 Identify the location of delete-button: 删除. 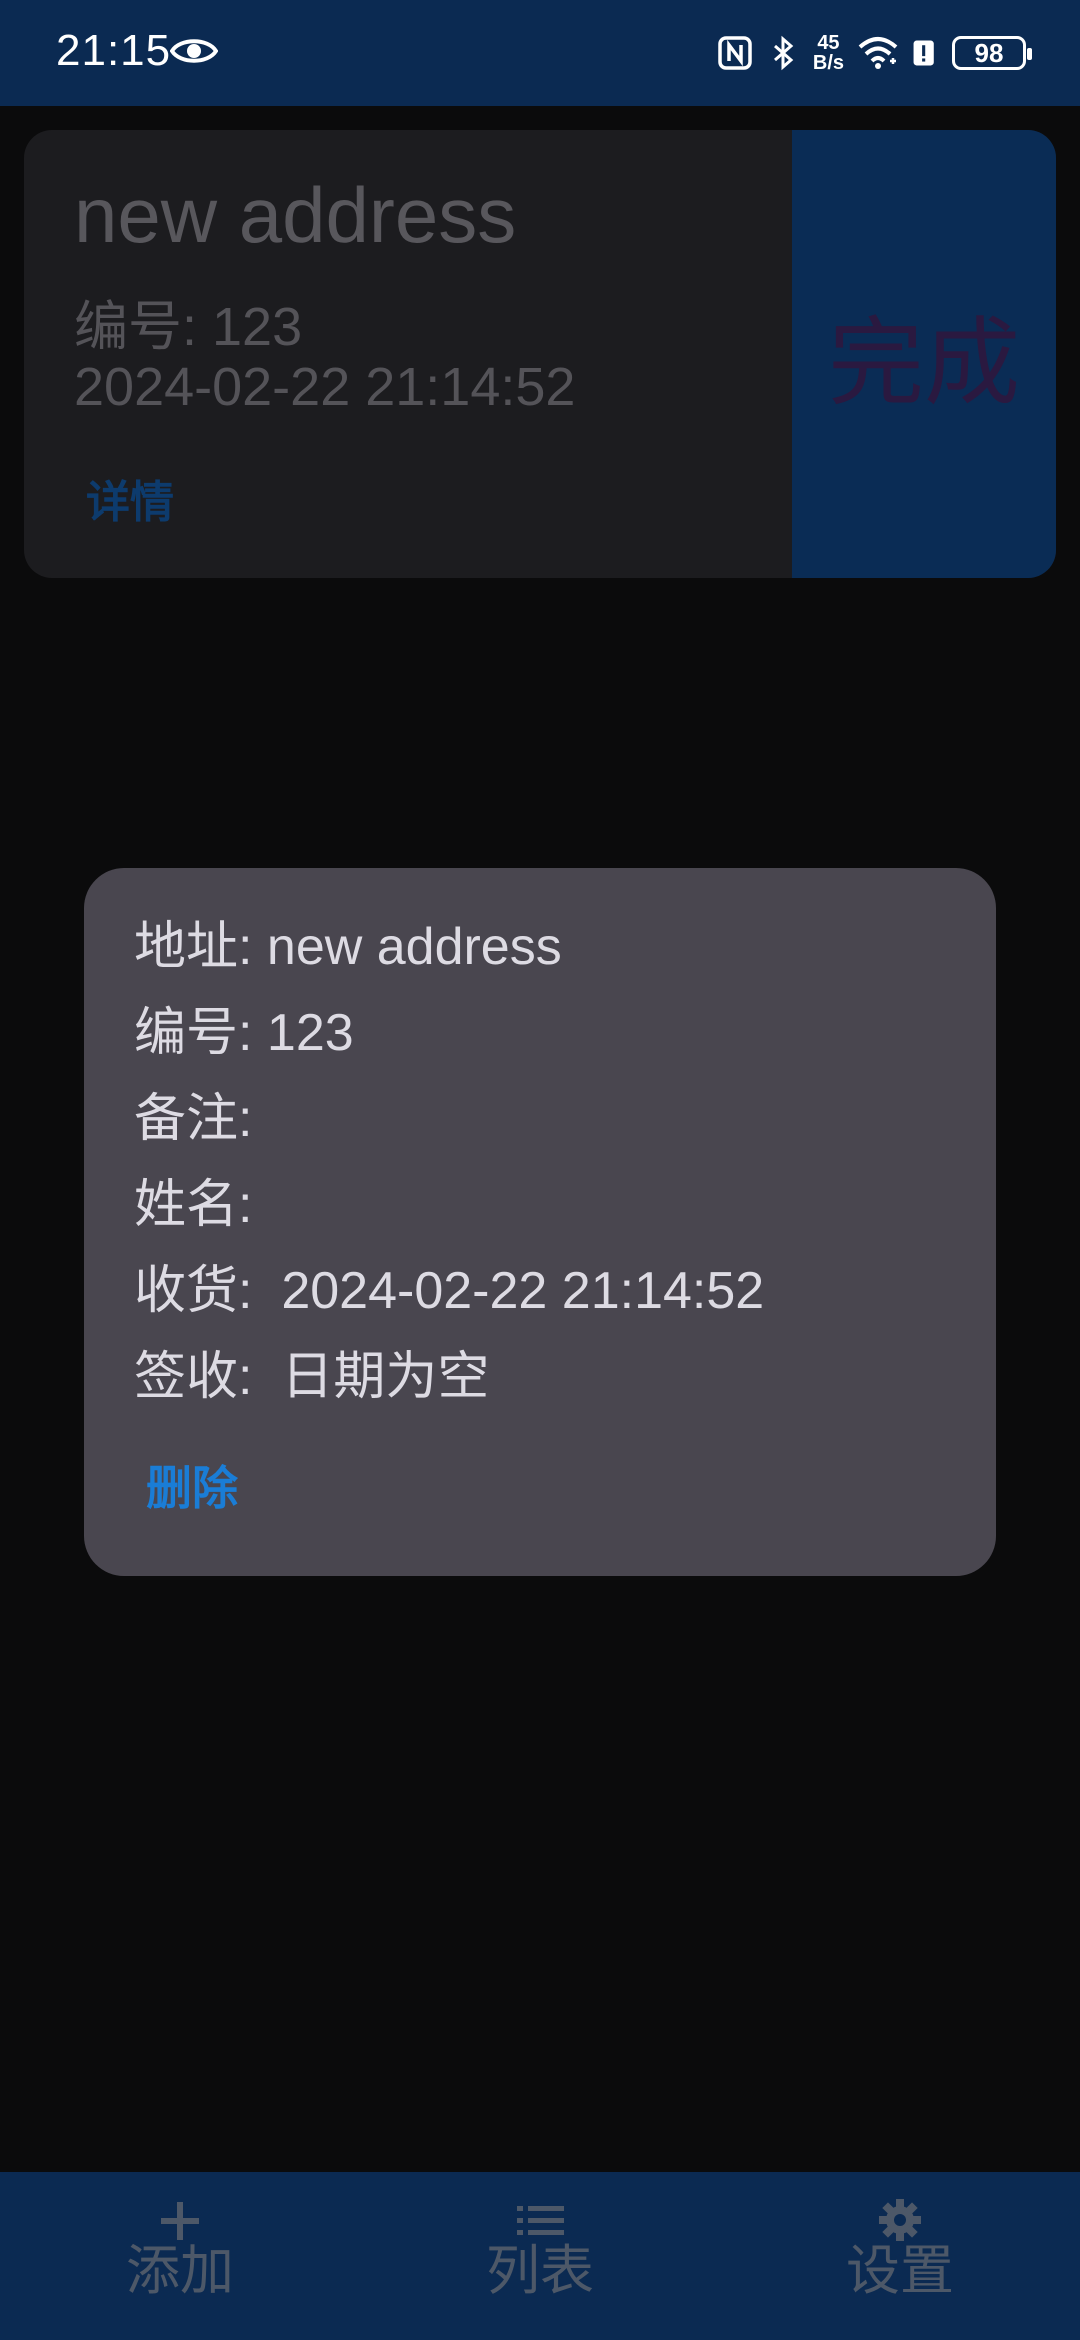
(192, 1485).